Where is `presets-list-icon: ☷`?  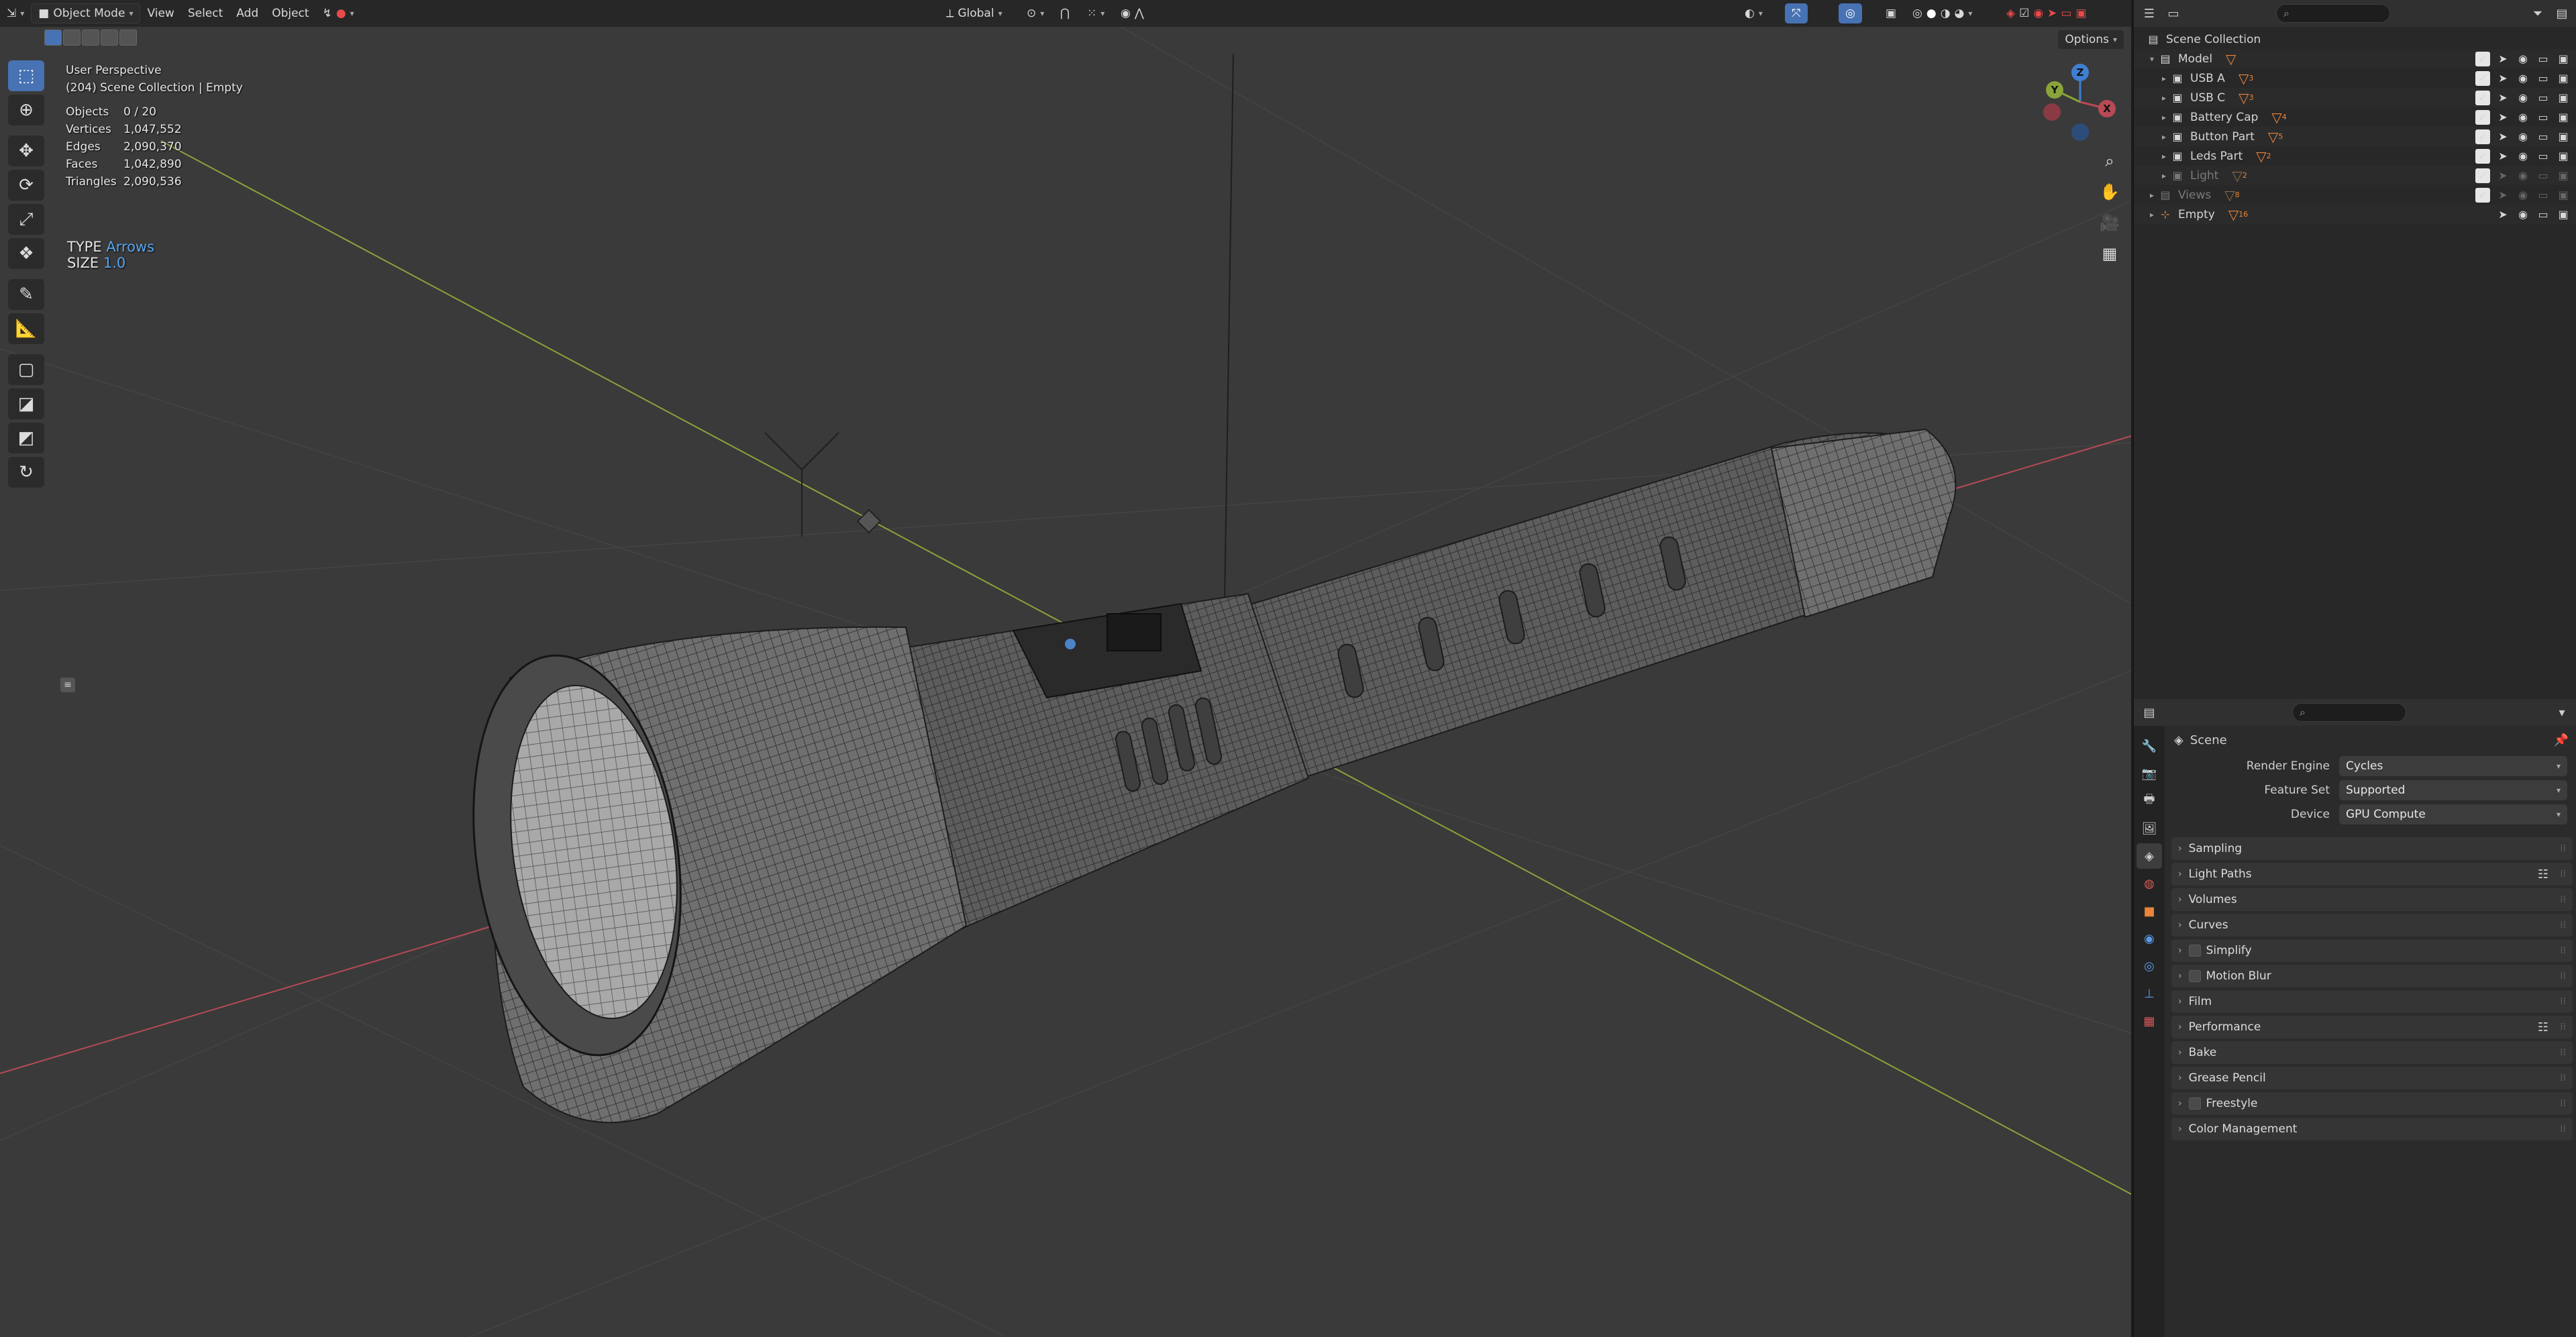 presets-list-icon: ☷ is located at coordinates (2543, 1027).